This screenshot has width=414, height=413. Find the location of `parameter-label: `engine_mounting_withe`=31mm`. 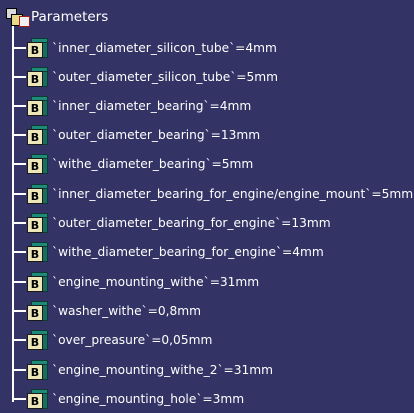

parameter-label: `engine_mounting_withe`=31mm is located at coordinates (155, 282).